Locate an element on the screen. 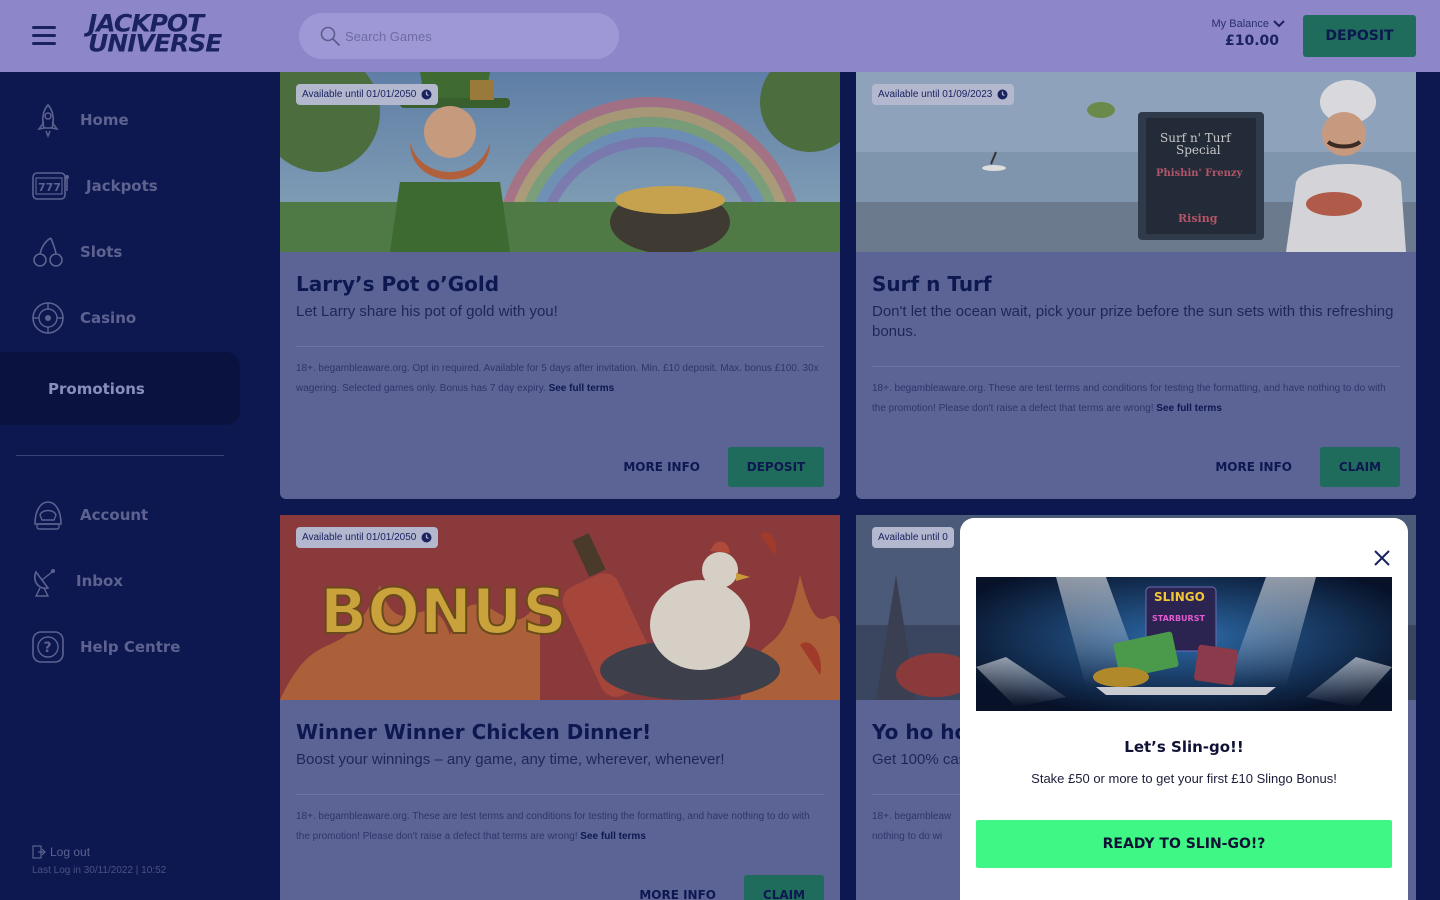  card-actions: MORE INFO DEPOSIT is located at coordinates (723, 467).